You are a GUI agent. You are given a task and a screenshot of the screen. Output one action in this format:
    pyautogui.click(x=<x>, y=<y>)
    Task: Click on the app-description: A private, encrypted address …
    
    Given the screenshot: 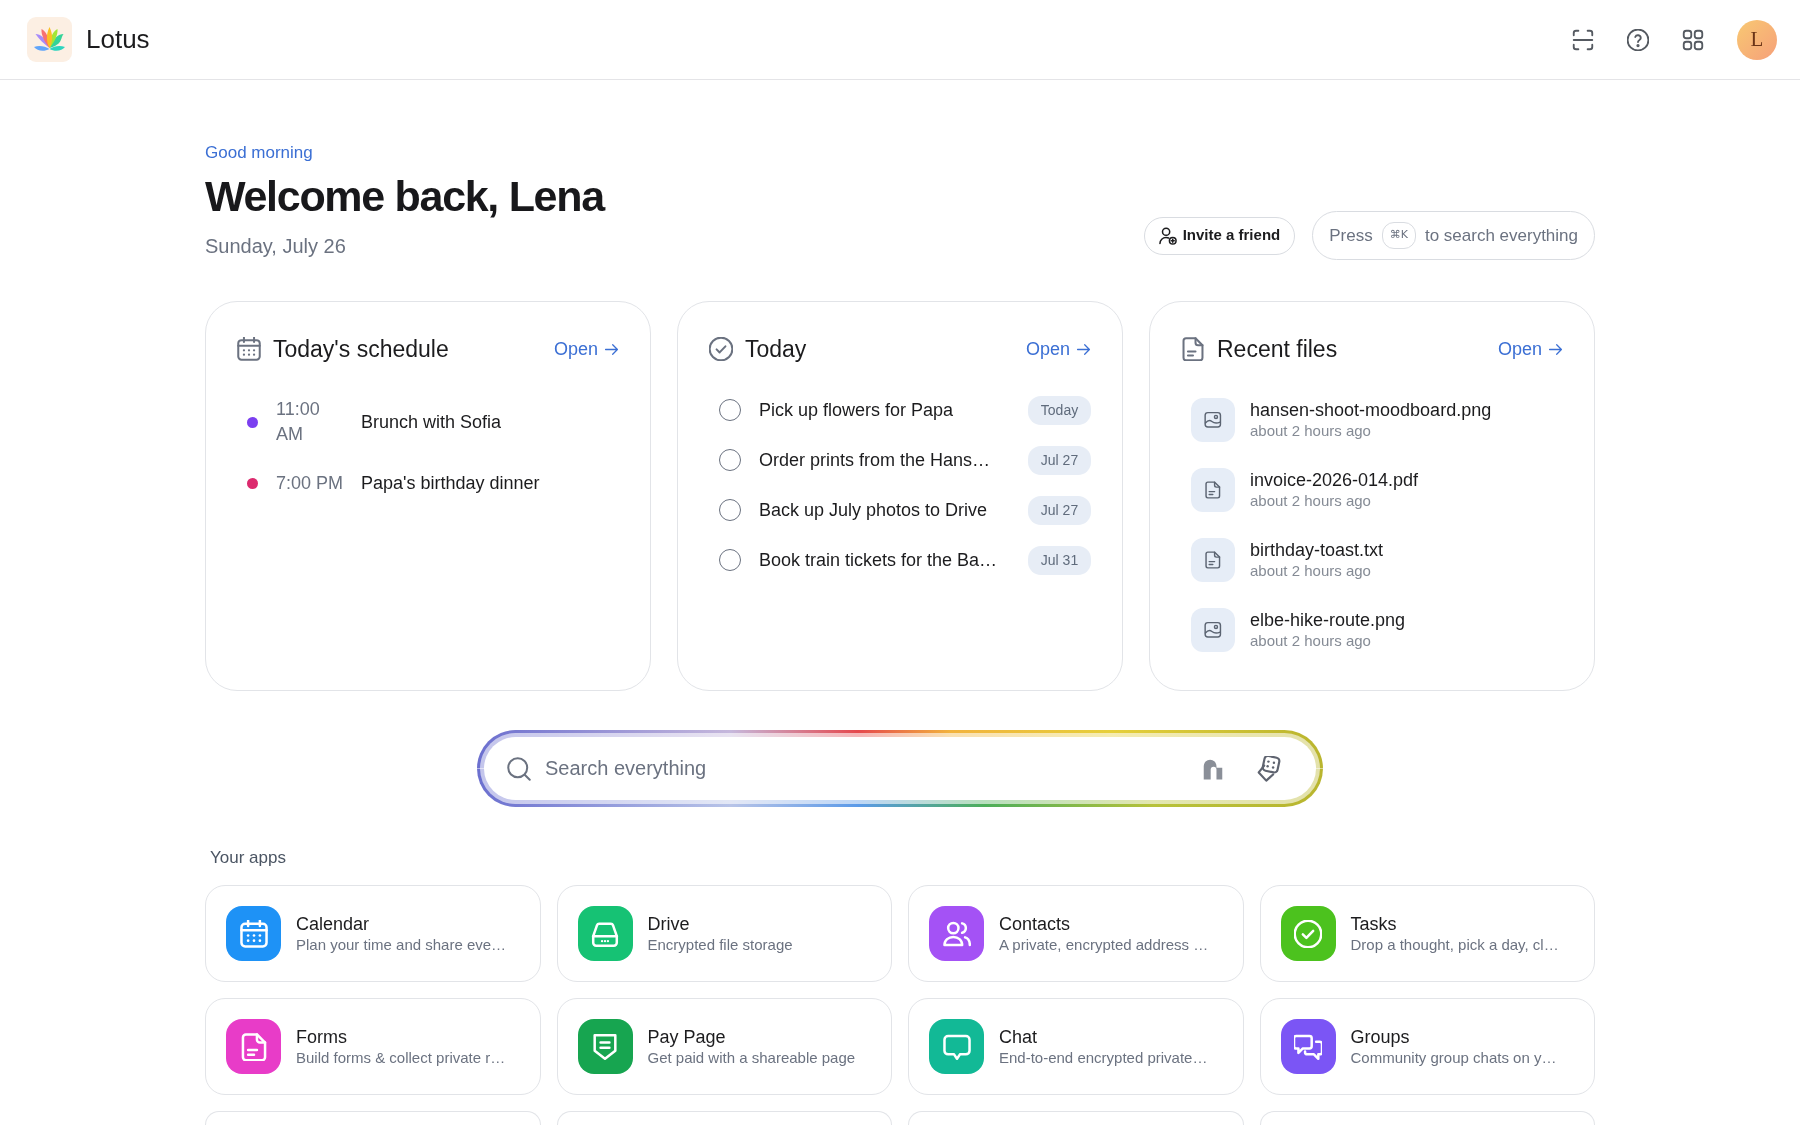 What is the action you would take?
    pyautogui.click(x=1104, y=944)
    